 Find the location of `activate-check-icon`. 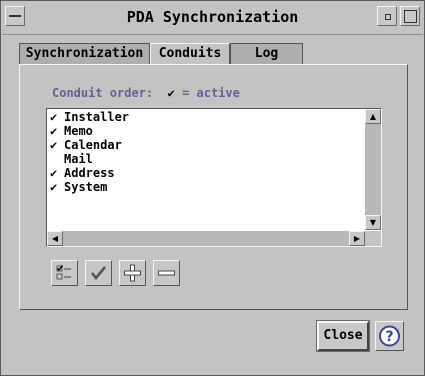

activate-check-icon is located at coordinates (98, 273).